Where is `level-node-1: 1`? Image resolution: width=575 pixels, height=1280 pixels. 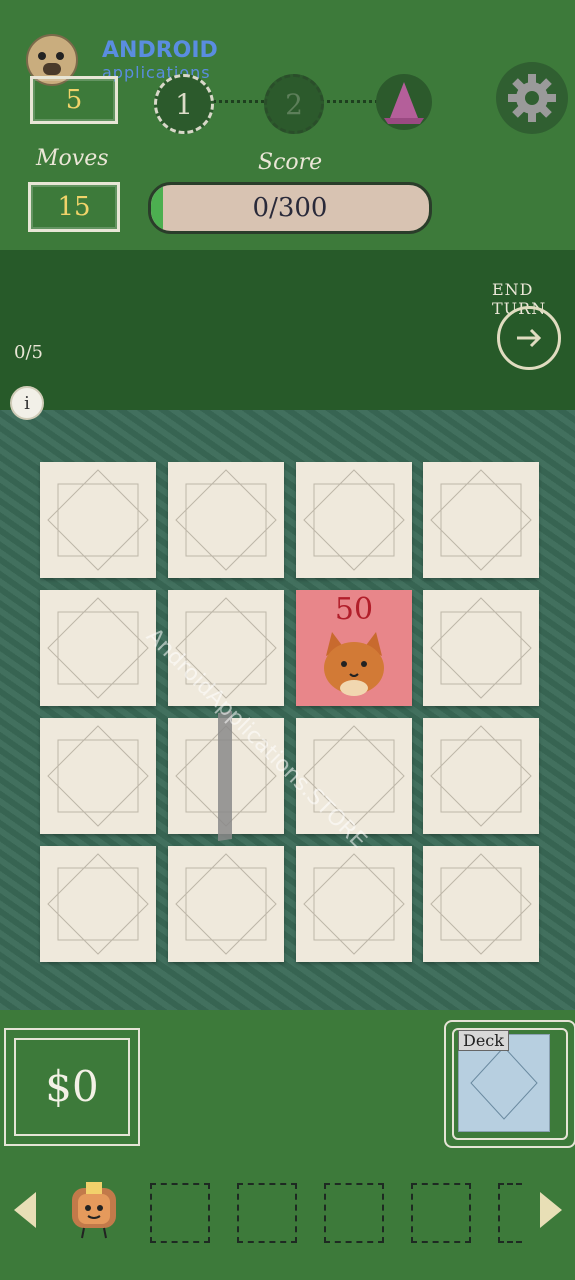
level-node-1: 1 is located at coordinates (184, 104).